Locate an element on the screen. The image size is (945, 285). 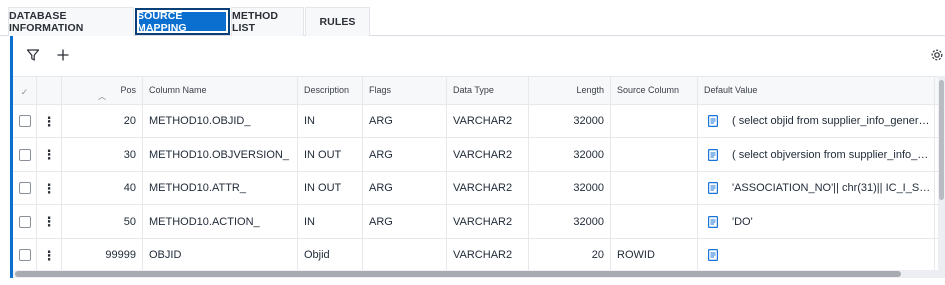
column-header-column-name: Column Name is located at coordinates (220, 90).